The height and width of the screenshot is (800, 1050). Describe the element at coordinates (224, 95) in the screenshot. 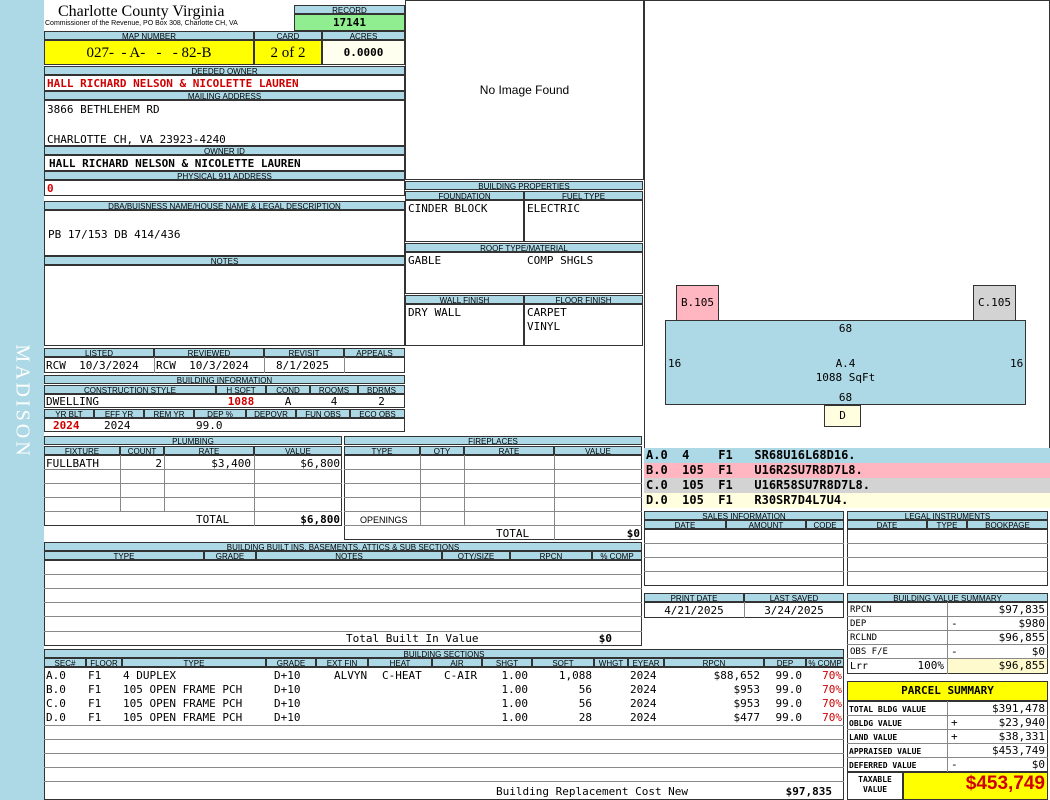

I see `mailing-address-label: MAILING ADDRESS` at that location.